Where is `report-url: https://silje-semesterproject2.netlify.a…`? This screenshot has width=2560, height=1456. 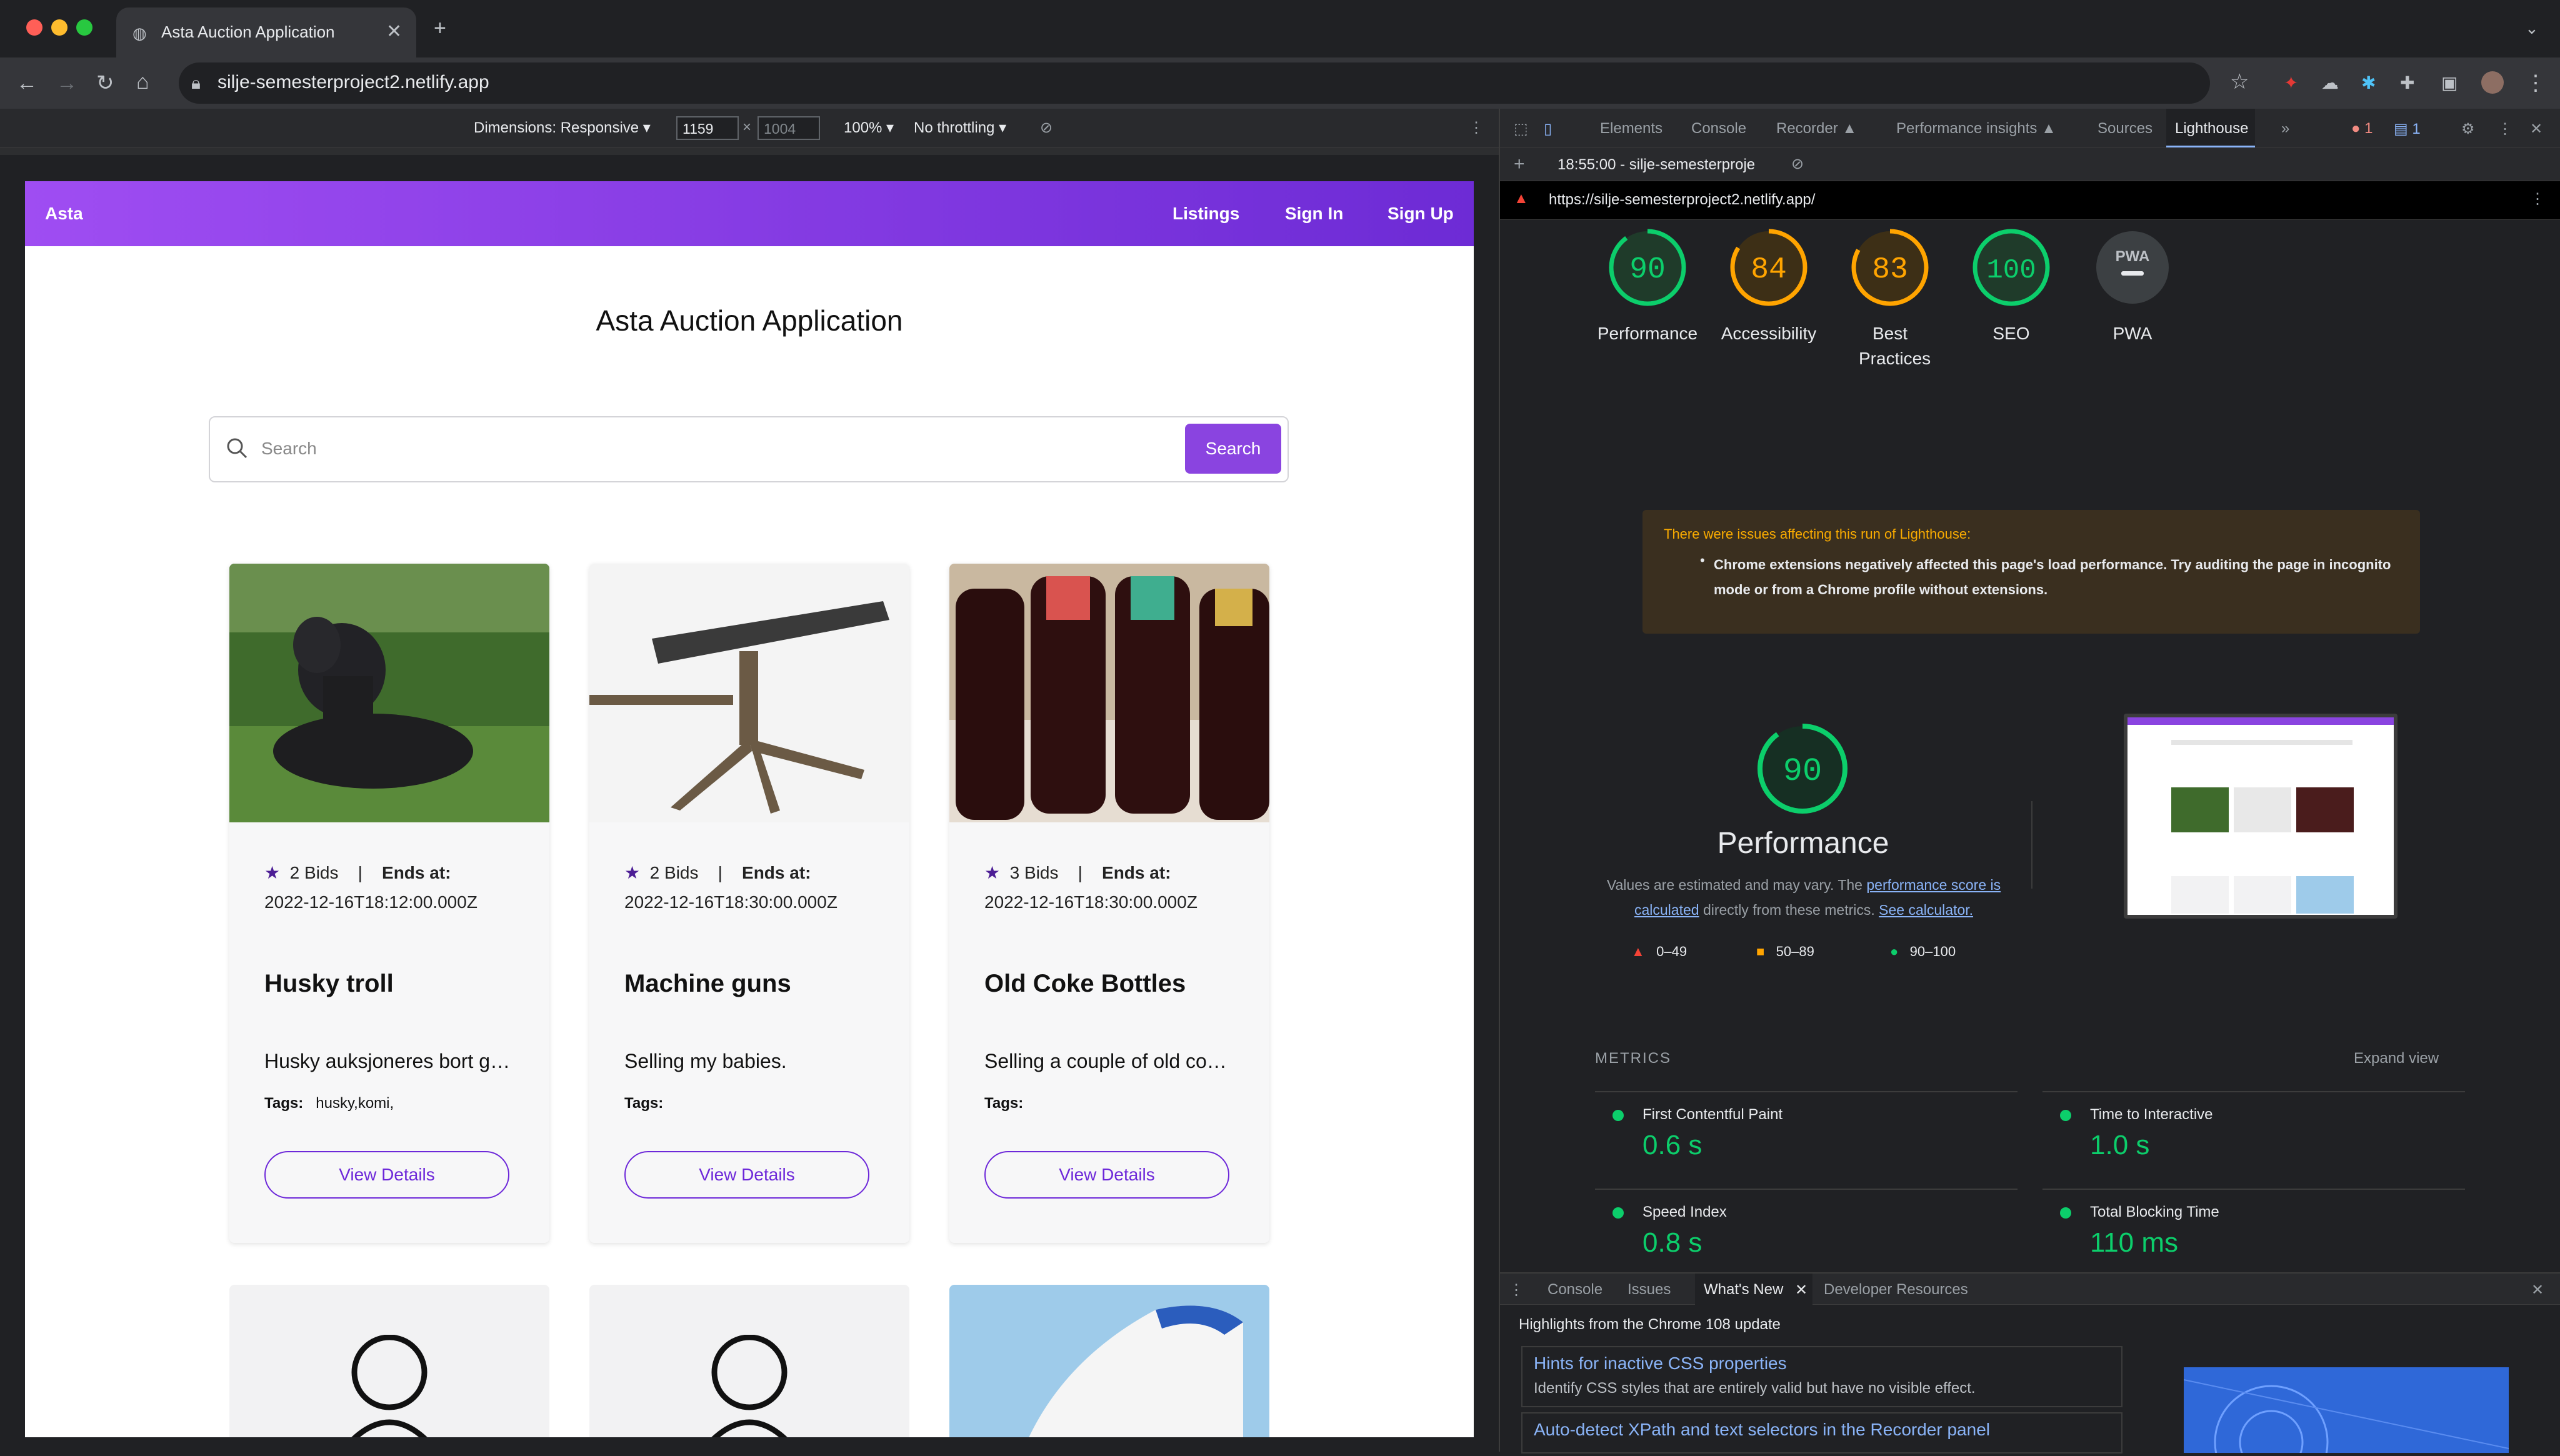
report-url: https://silje-semesterproject2.netlify.a… is located at coordinates (1682, 200).